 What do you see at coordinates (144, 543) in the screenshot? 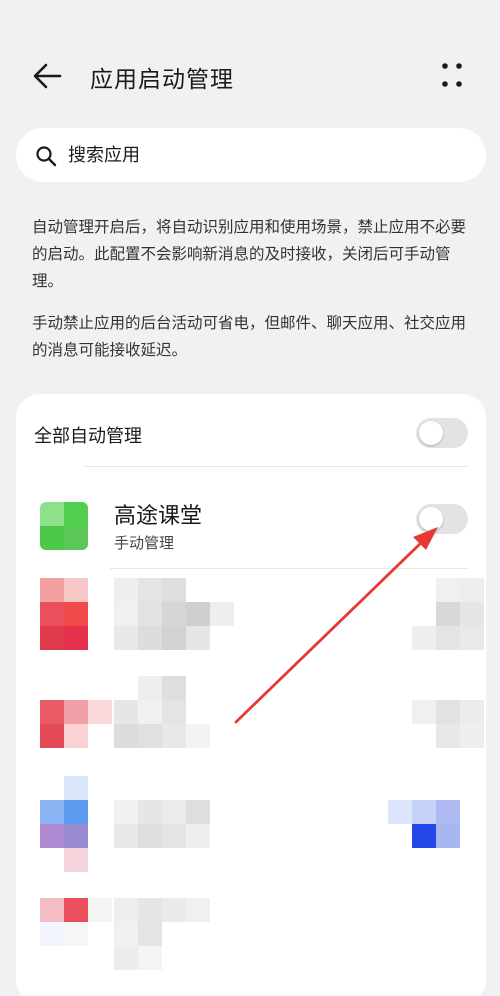
I see `app-status: 手动管理` at bounding box center [144, 543].